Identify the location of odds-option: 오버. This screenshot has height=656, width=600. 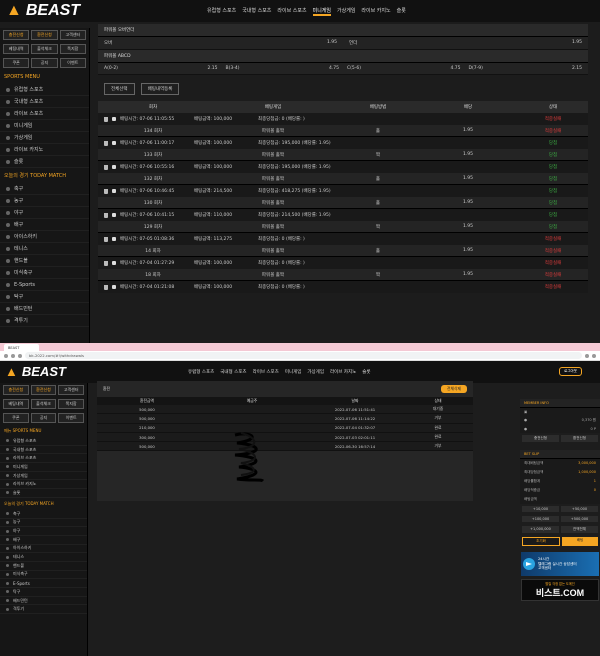
(162, 43).